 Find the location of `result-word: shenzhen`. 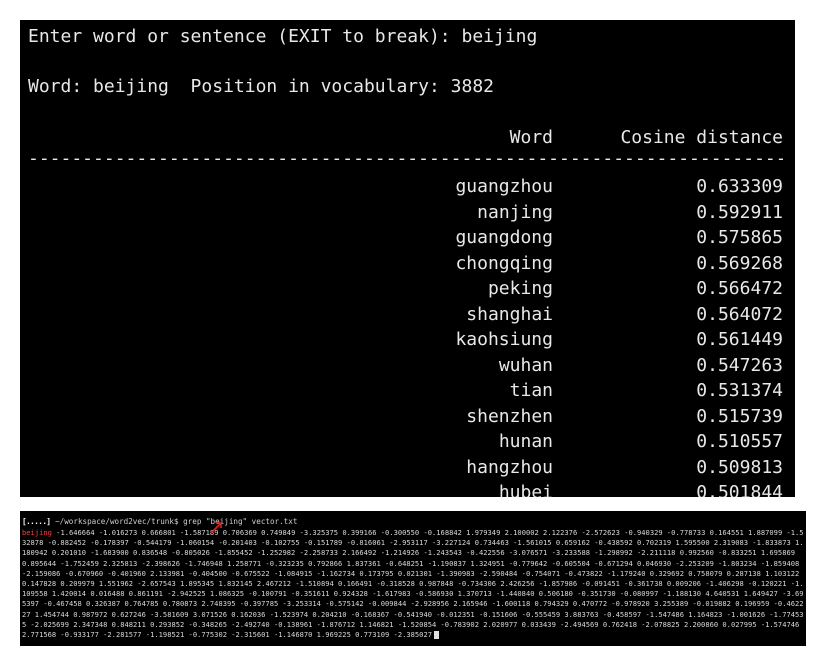

result-word: shenzhen is located at coordinates (509, 416).